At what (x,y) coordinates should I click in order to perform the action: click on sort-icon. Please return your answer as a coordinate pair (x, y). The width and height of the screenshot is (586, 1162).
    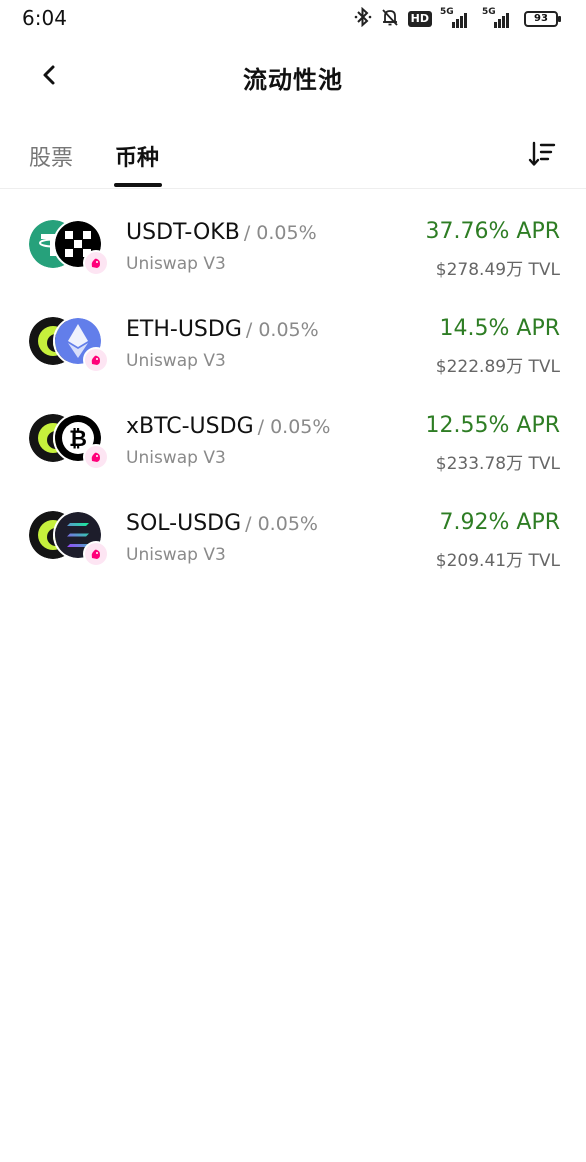
    Looking at the image, I should click on (542, 153).